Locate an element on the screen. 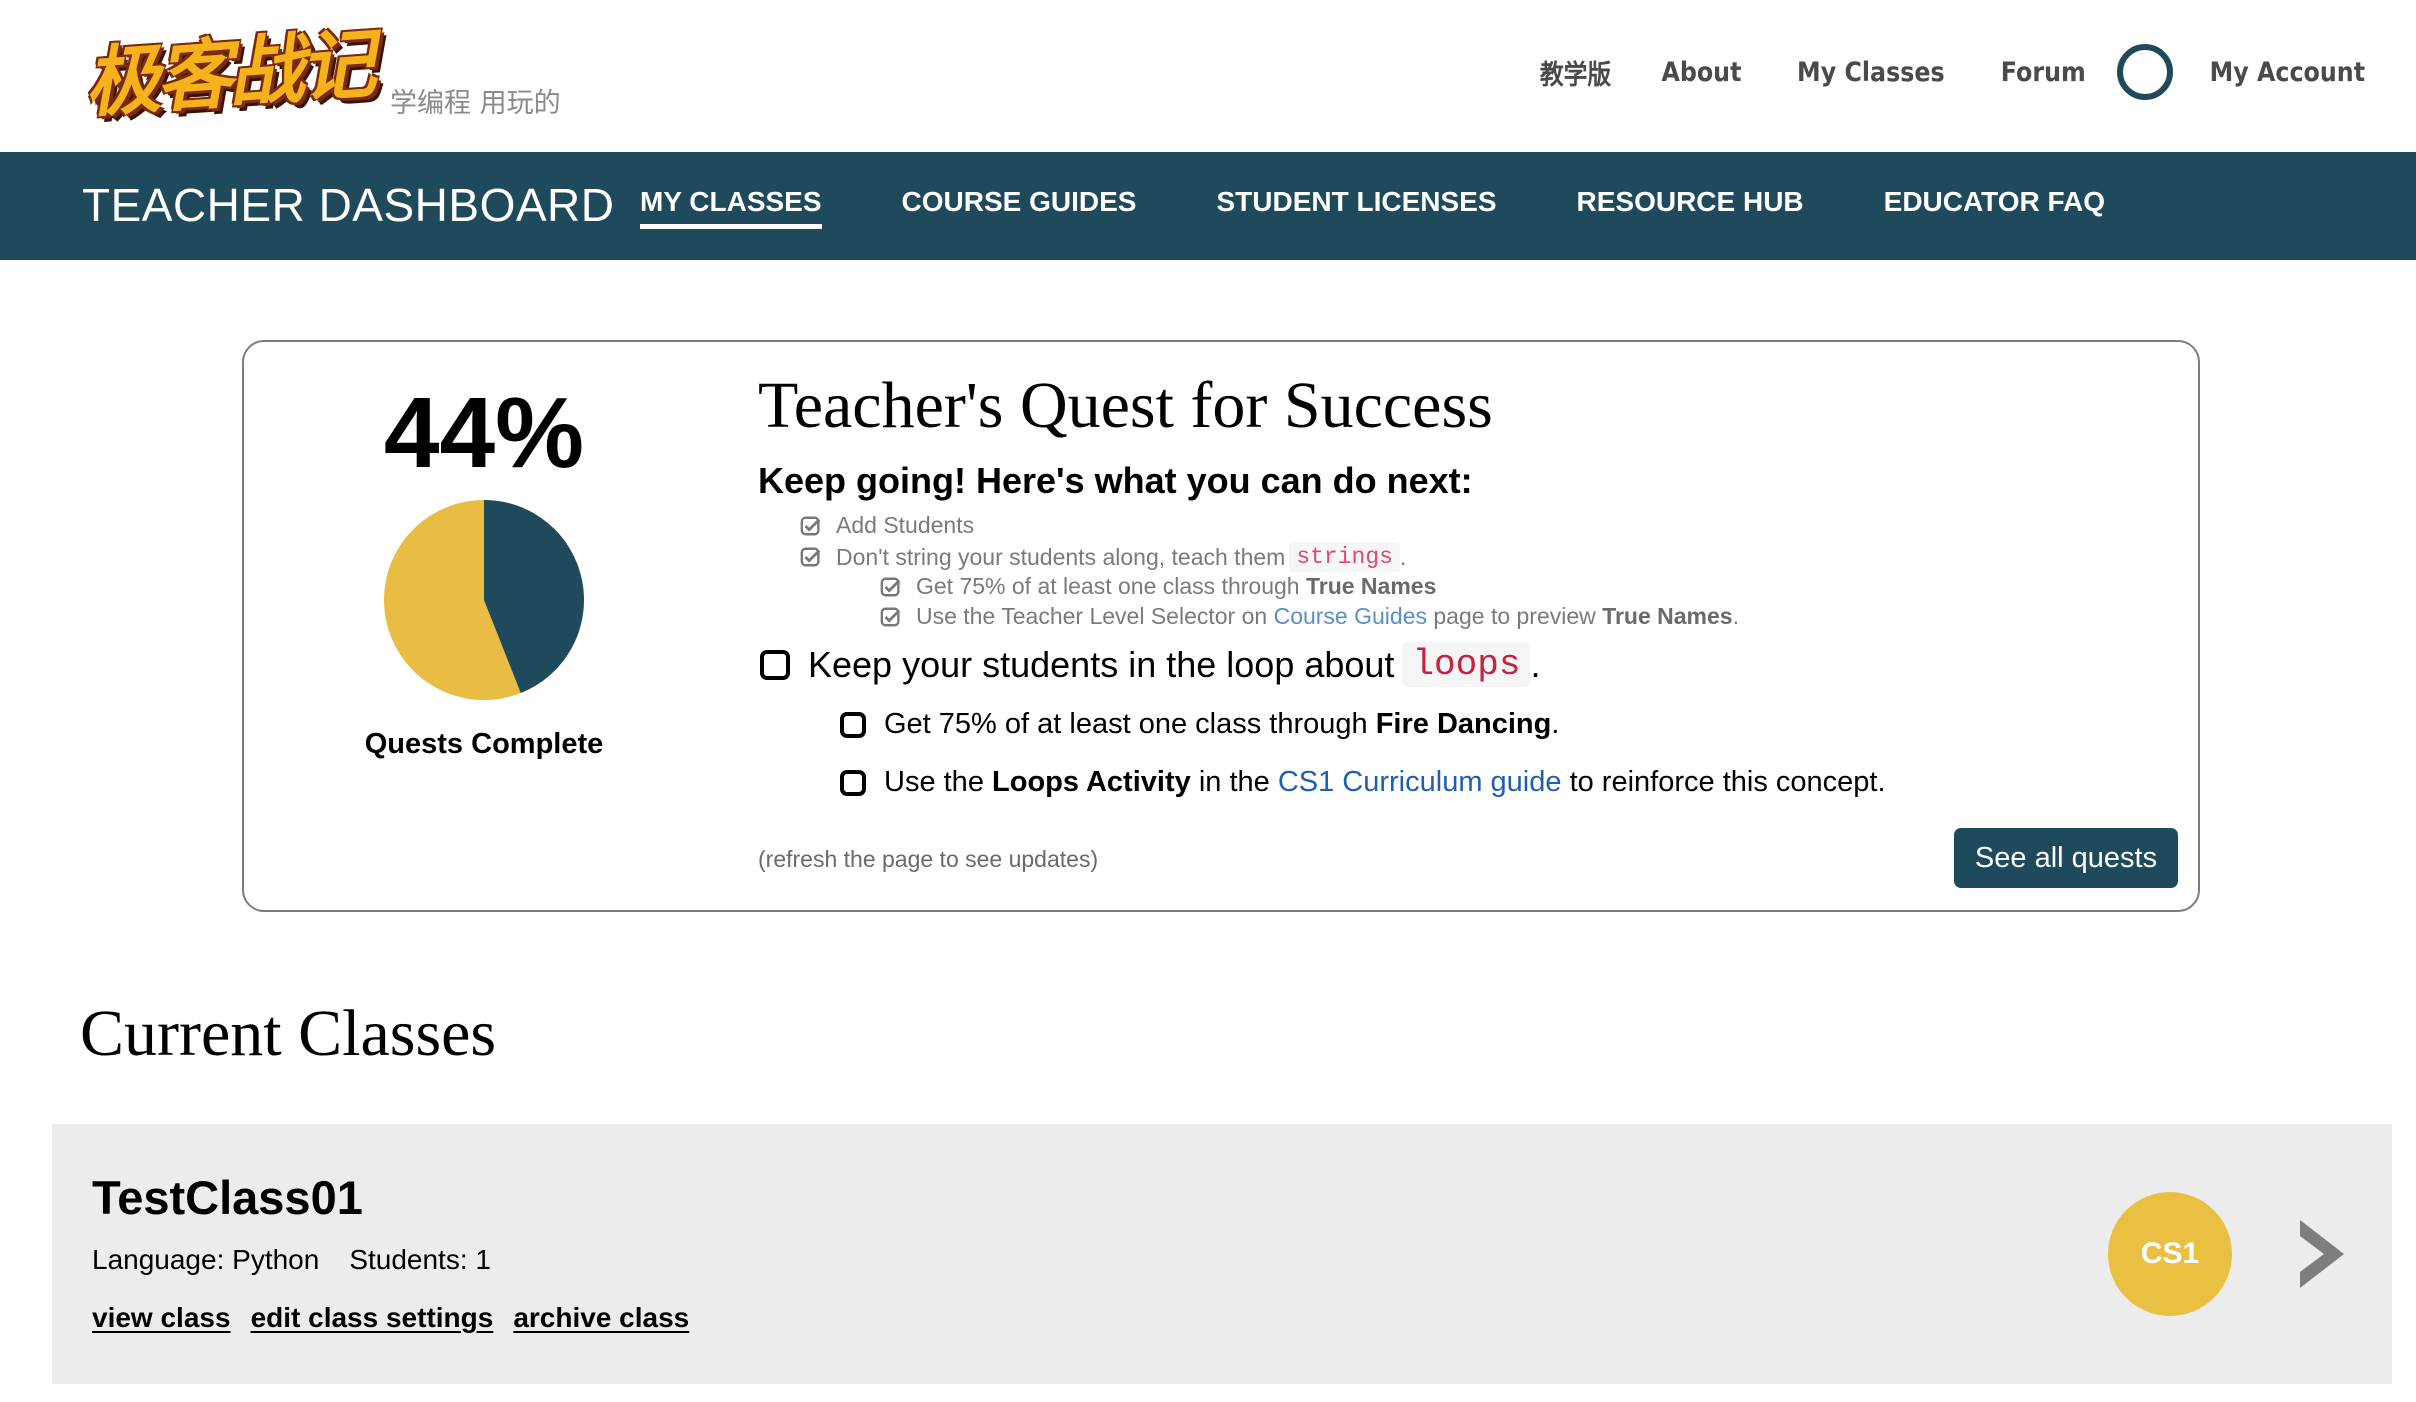 The height and width of the screenshot is (1402, 2416). quest-progress-pie is located at coordinates (484, 600).